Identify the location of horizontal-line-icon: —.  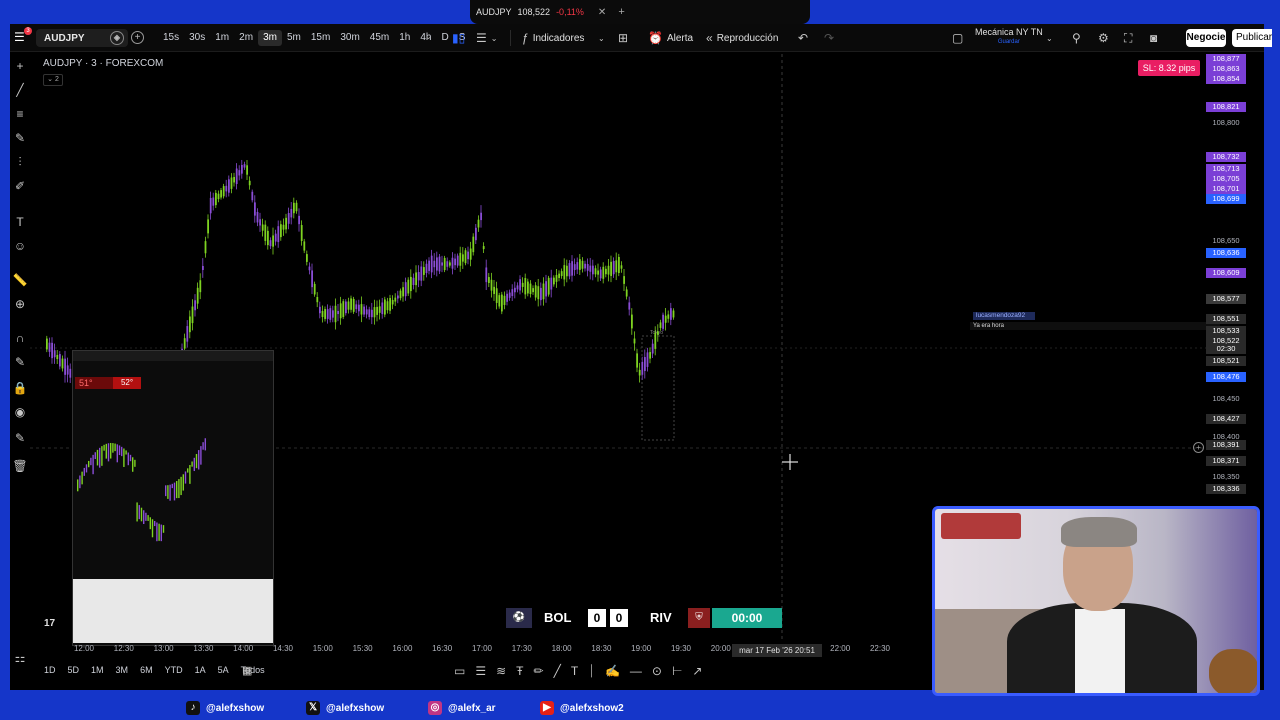
(636, 672).